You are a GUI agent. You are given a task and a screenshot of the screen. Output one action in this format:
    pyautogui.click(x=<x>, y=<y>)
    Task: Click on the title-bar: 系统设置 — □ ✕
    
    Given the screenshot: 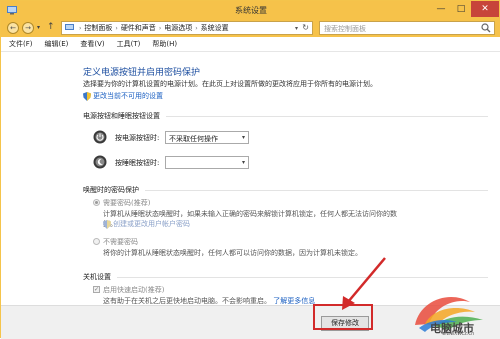 What is the action you would take?
    pyautogui.click(x=250, y=10)
    